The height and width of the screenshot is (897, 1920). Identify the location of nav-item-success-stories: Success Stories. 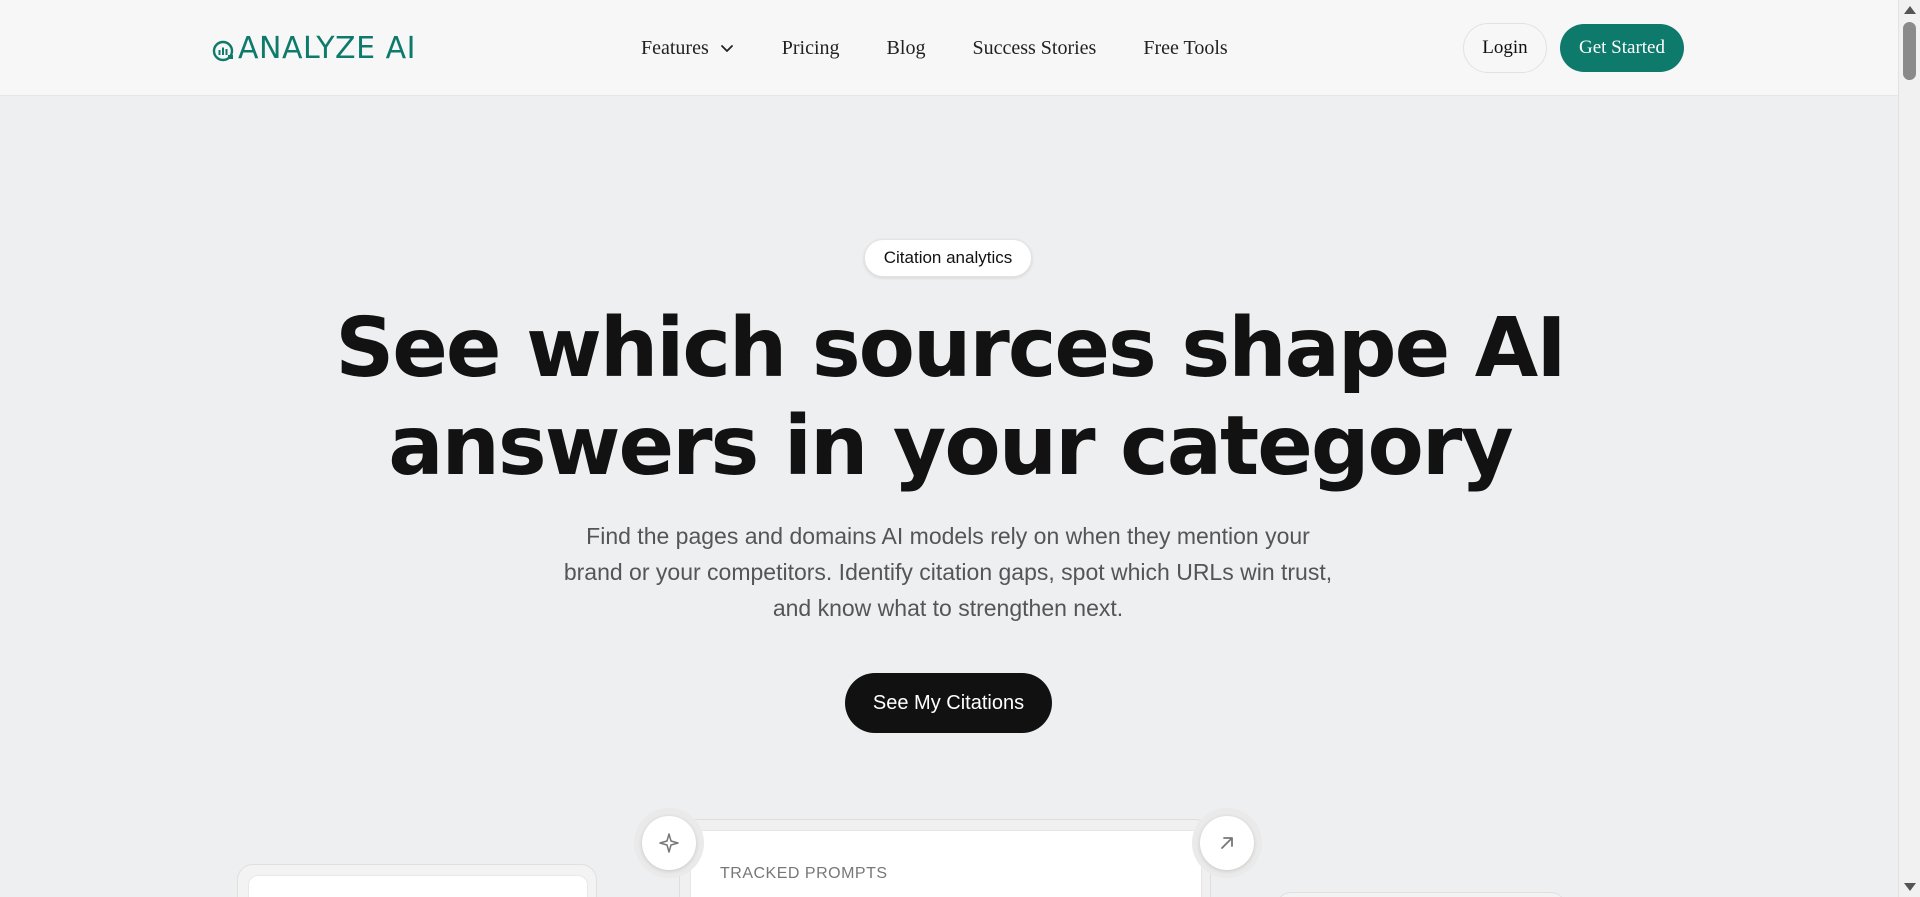
(1034, 48).